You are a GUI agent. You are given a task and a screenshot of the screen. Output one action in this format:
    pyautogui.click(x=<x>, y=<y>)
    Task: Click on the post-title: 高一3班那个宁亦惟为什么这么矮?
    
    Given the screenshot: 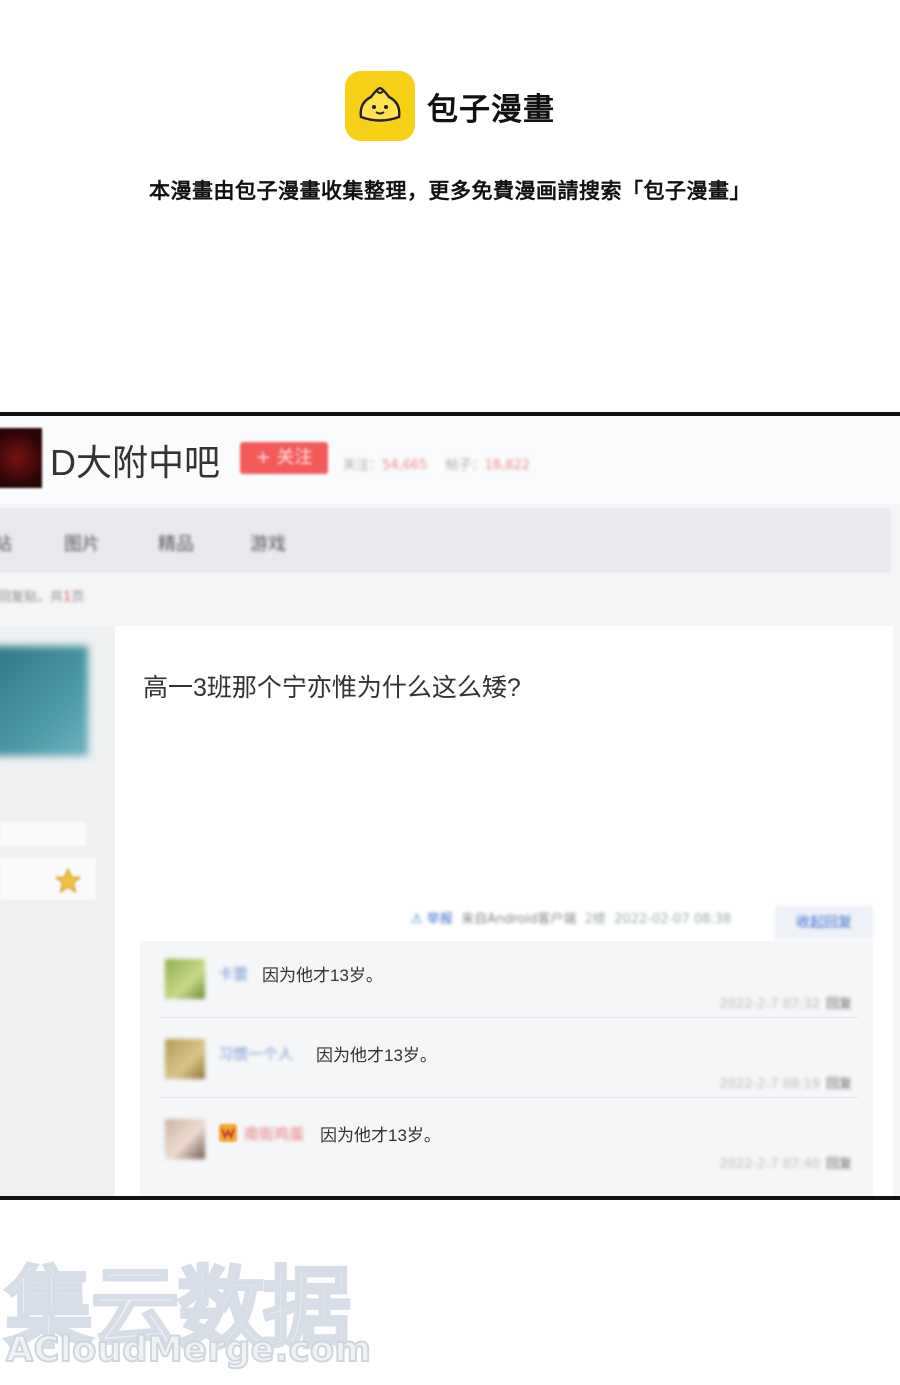 What is the action you would take?
    pyautogui.click(x=332, y=688)
    